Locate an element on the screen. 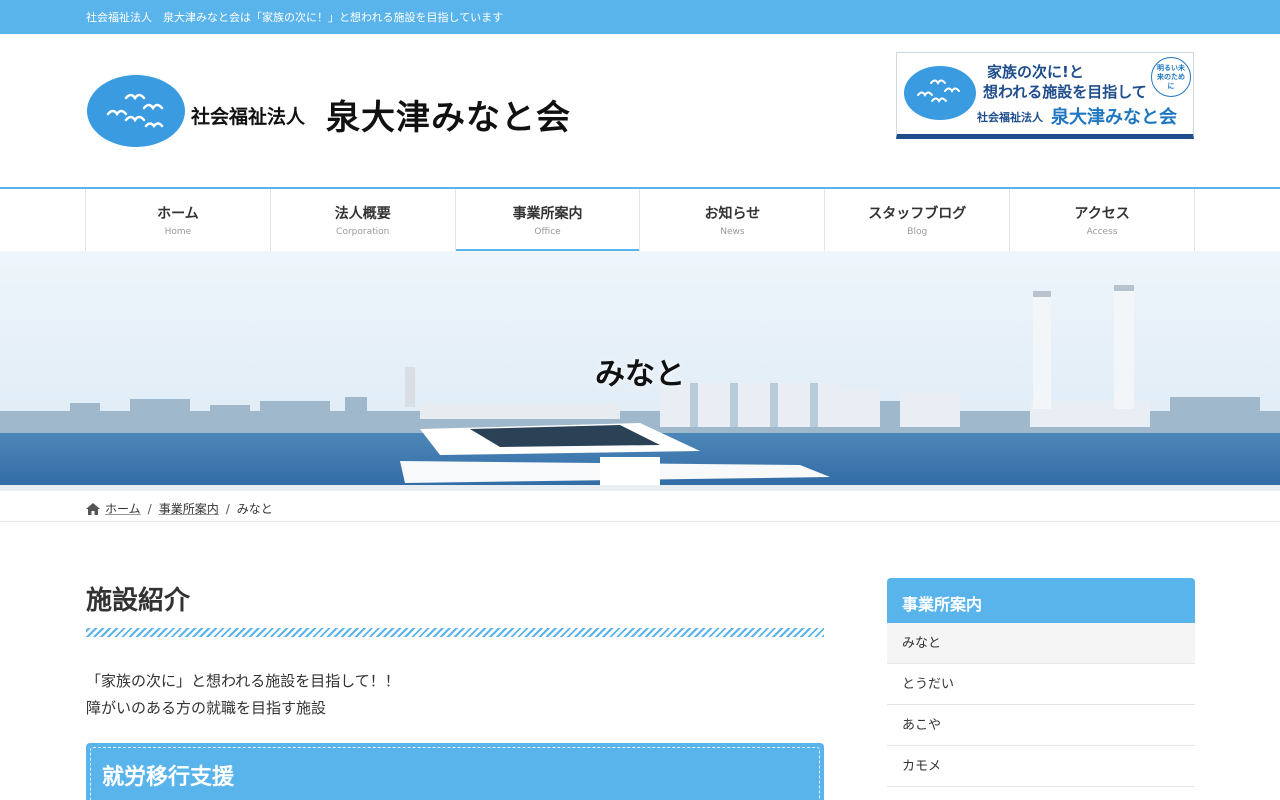  nav-item-news: お知らせ News is located at coordinates (731, 220).